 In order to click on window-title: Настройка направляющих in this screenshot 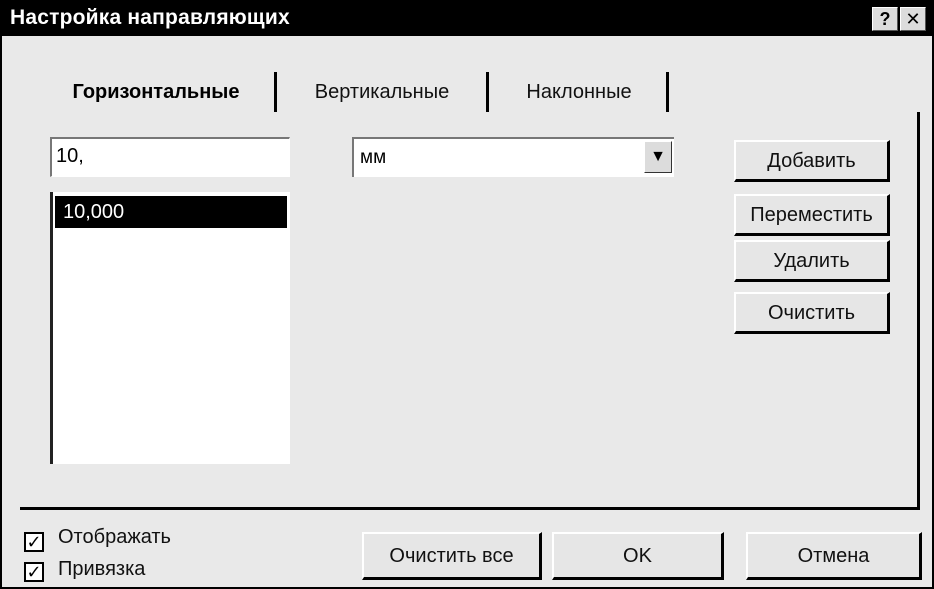, I will do `click(150, 17)`.